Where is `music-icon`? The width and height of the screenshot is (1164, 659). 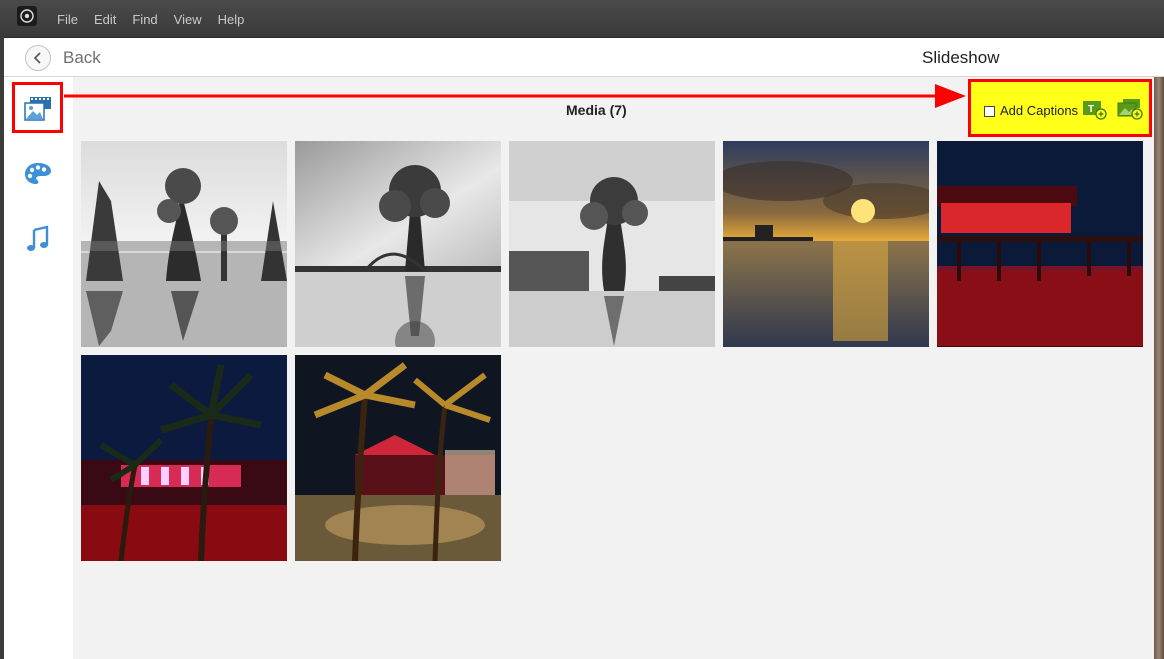
music-icon is located at coordinates (38, 241).